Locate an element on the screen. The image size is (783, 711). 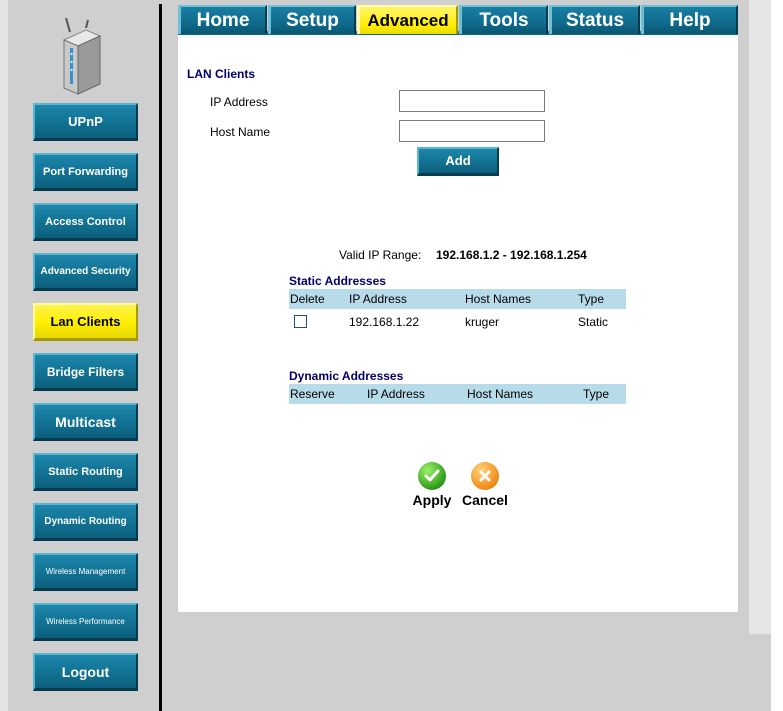
valid-ip-range-value: 192.168.1.2 - 192.168.1.254 is located at coordinates (511, 255).